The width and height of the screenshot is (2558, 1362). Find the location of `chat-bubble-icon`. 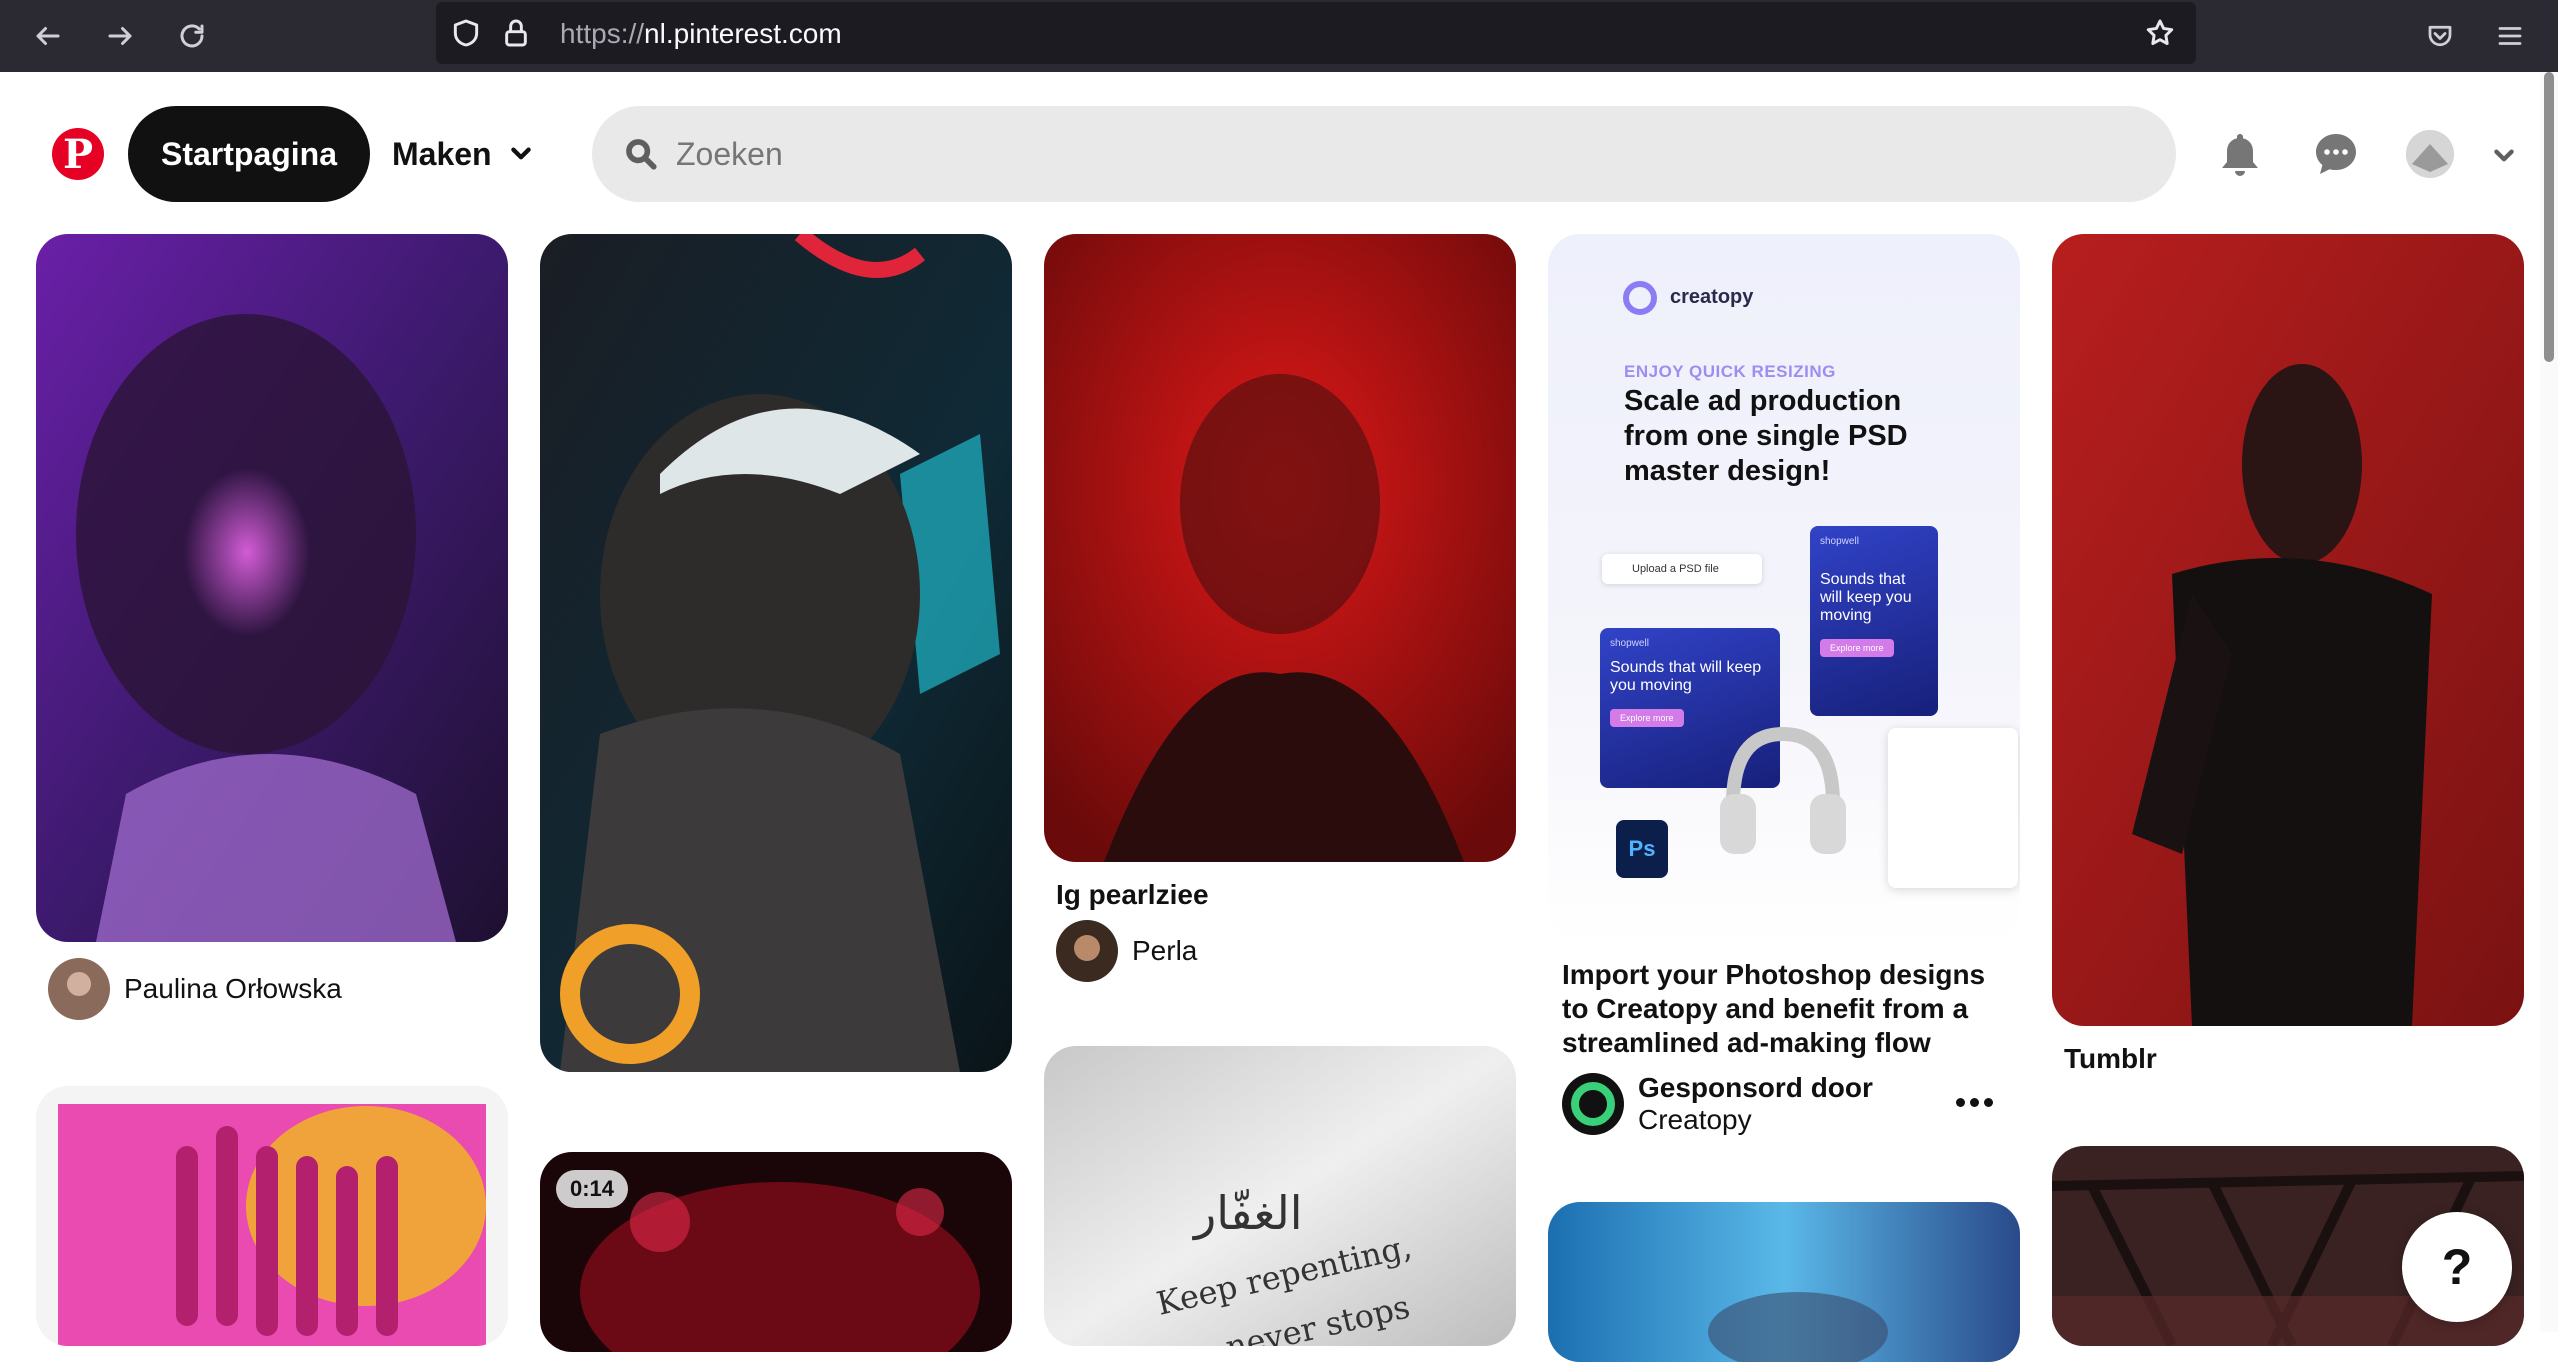

chat-bubble-icon is located at coordinates (2336, 154).